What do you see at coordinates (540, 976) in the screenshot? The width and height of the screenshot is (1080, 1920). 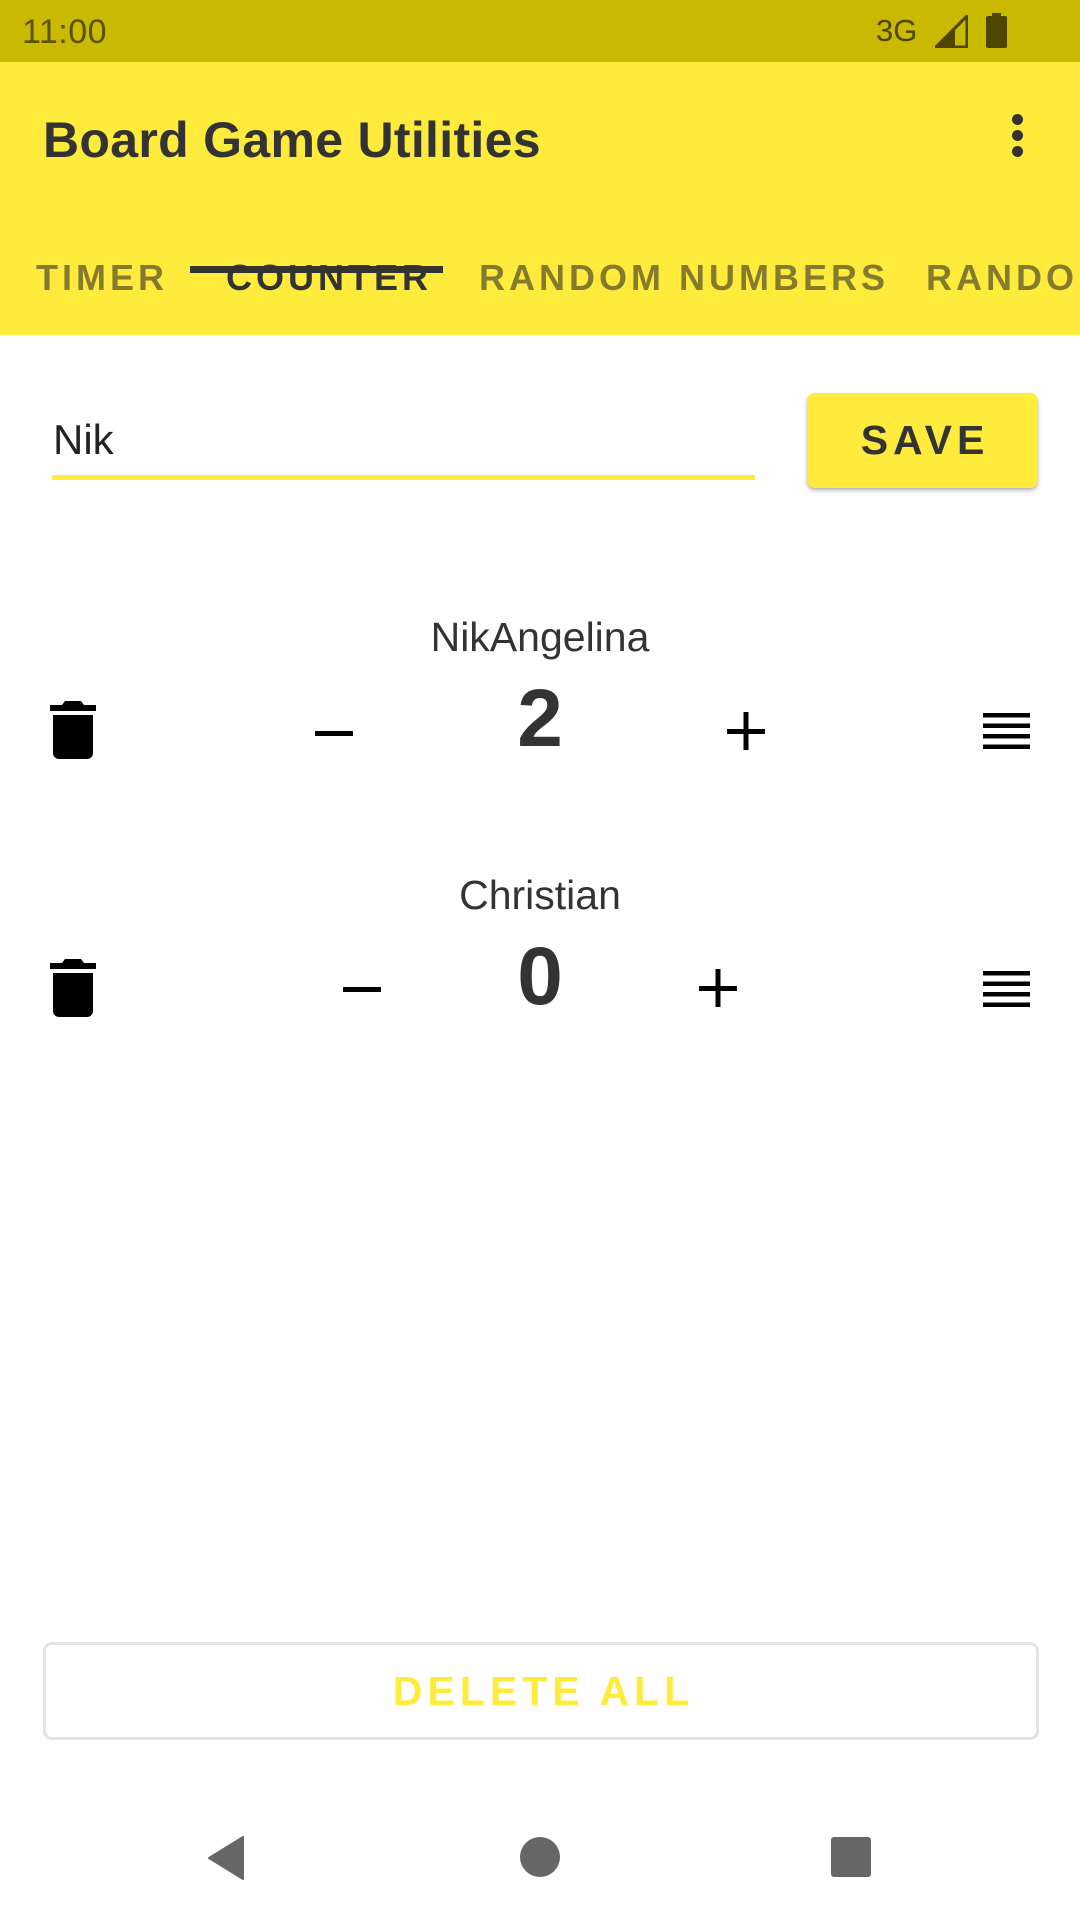 I see `player-score: 0` at bounding box center [540, 976].